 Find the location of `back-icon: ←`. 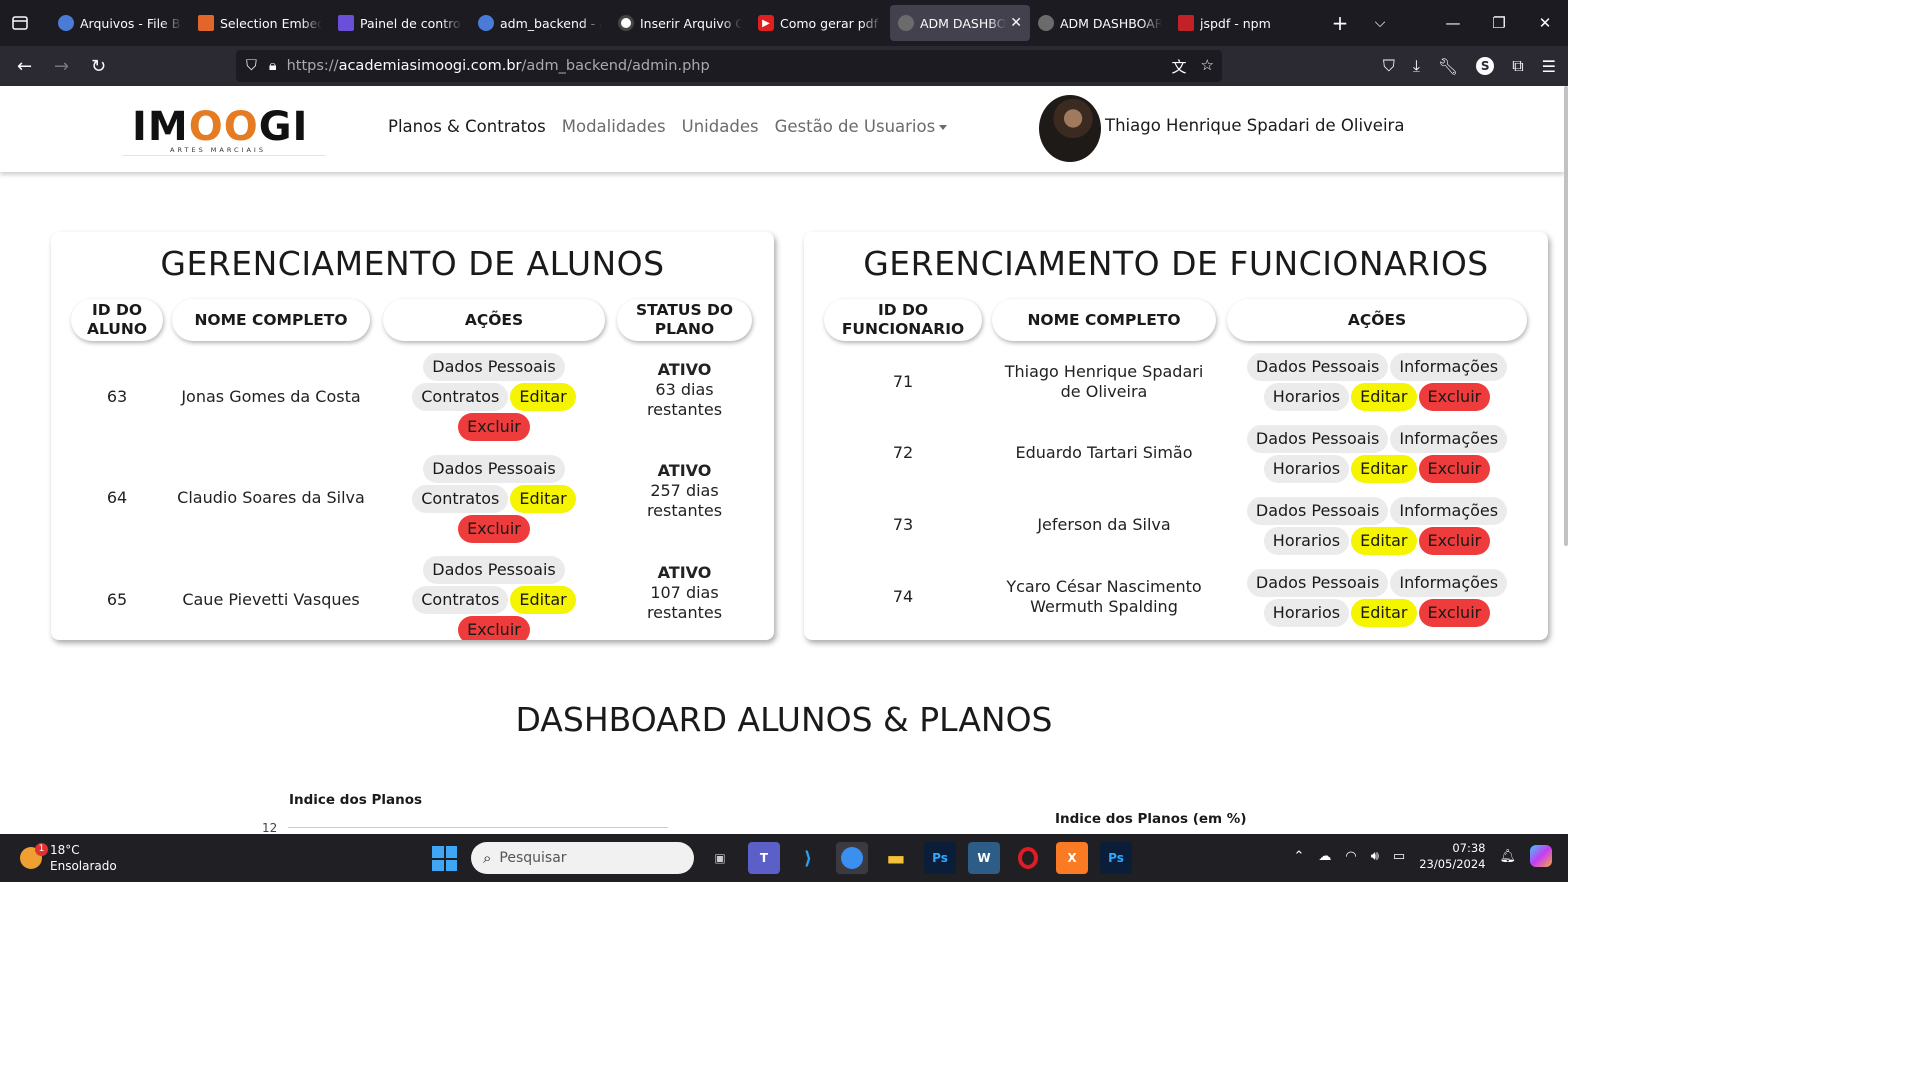

back-icon: ← is located at coordinates (24, 66).